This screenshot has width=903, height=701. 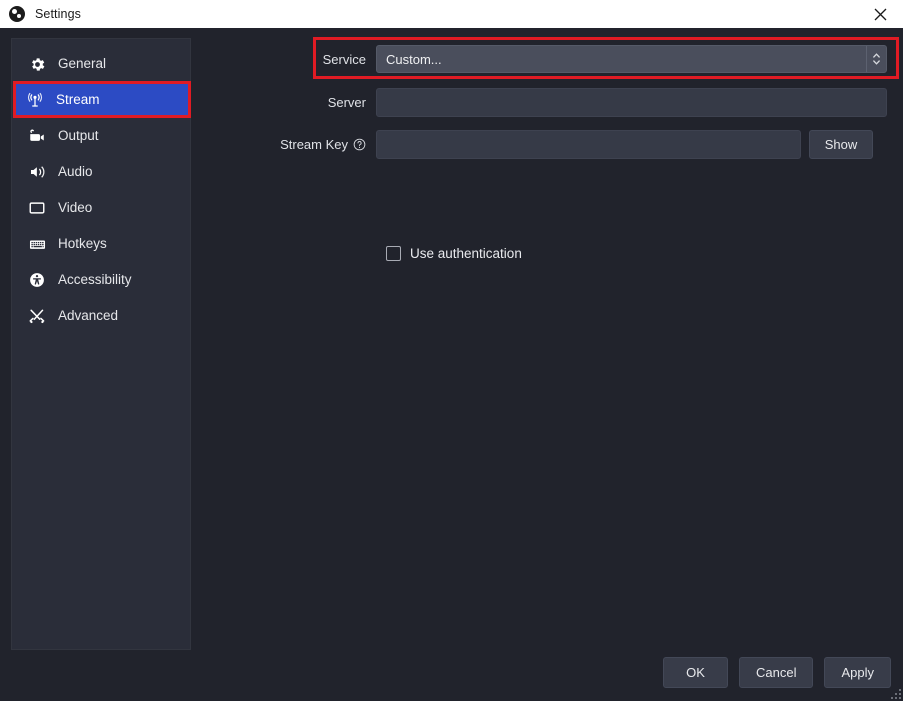 I want to click on server-input, so click(x=631, y=102).